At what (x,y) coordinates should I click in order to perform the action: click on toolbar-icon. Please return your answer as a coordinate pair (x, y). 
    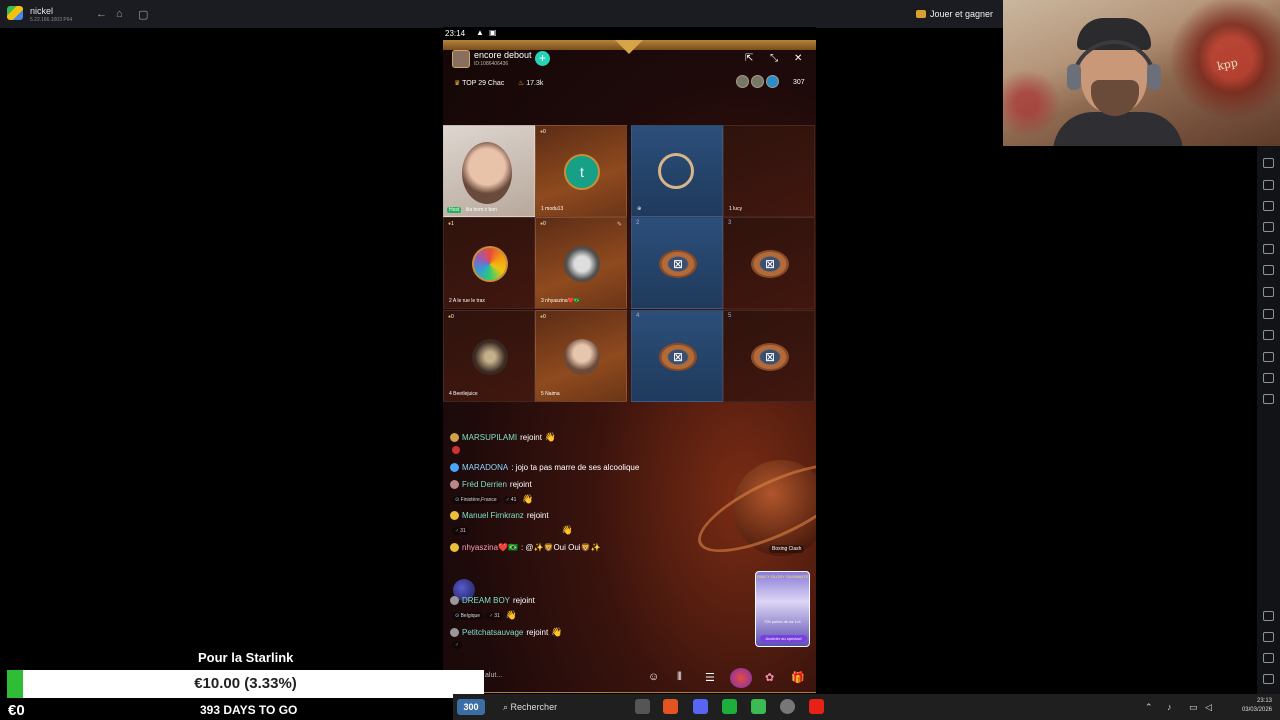
    Looking at the image, I should click on (1268, 163).